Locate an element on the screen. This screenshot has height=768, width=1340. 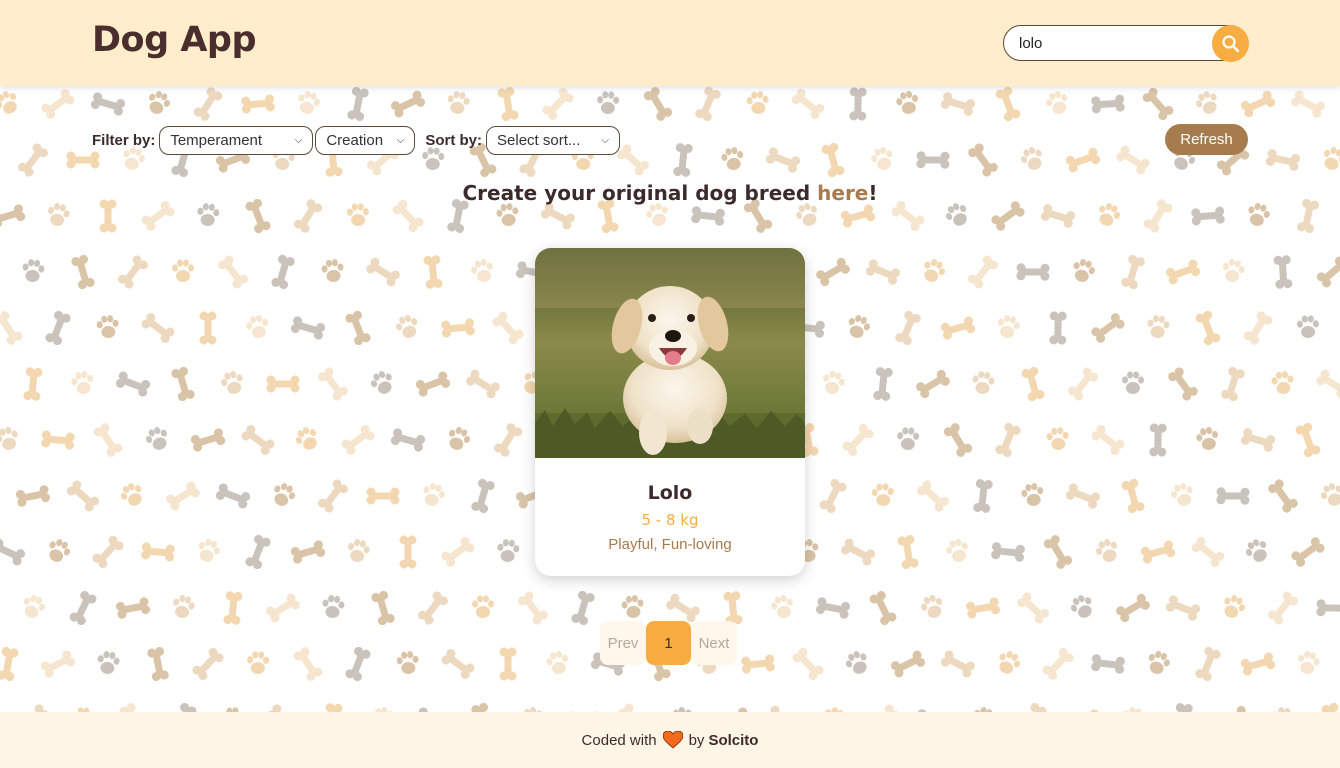
footer-by: by is located at coordinates (696, 740).